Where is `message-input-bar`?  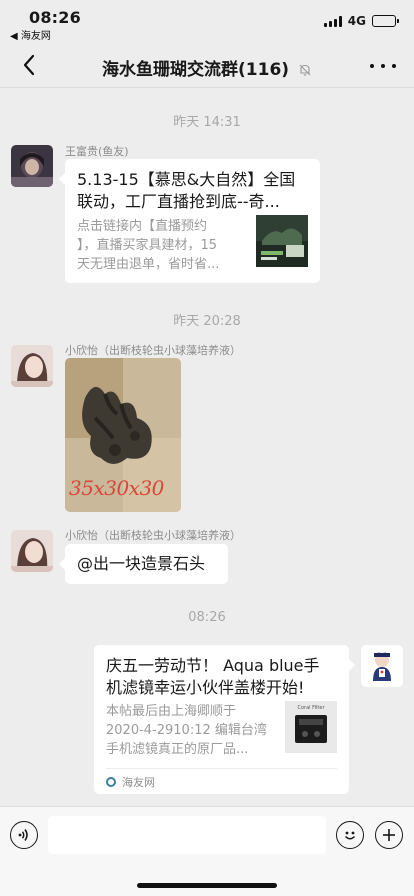 message-input-bar is located at coordinates (207, 851).